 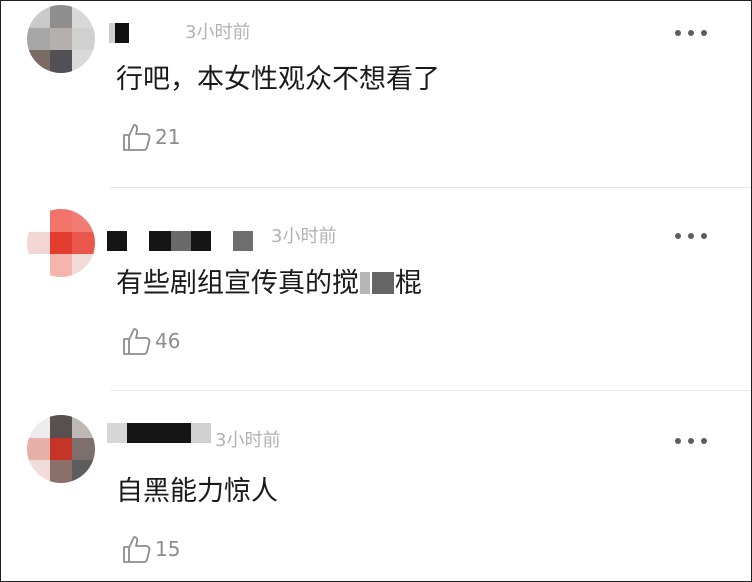 What do you see at coordinates (168, 549) in the screenshot?
I see `like-count: 15` at bounding box center [168, 549].